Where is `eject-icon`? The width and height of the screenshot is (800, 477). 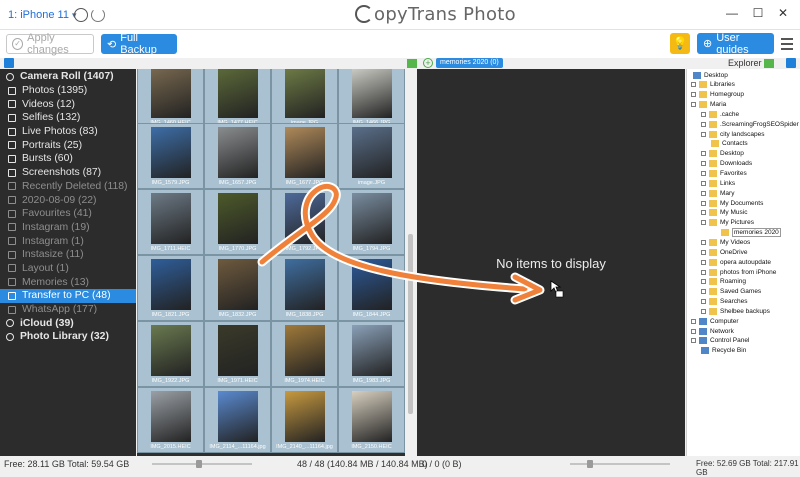
eject-icon is located at coordinates (81, 15).